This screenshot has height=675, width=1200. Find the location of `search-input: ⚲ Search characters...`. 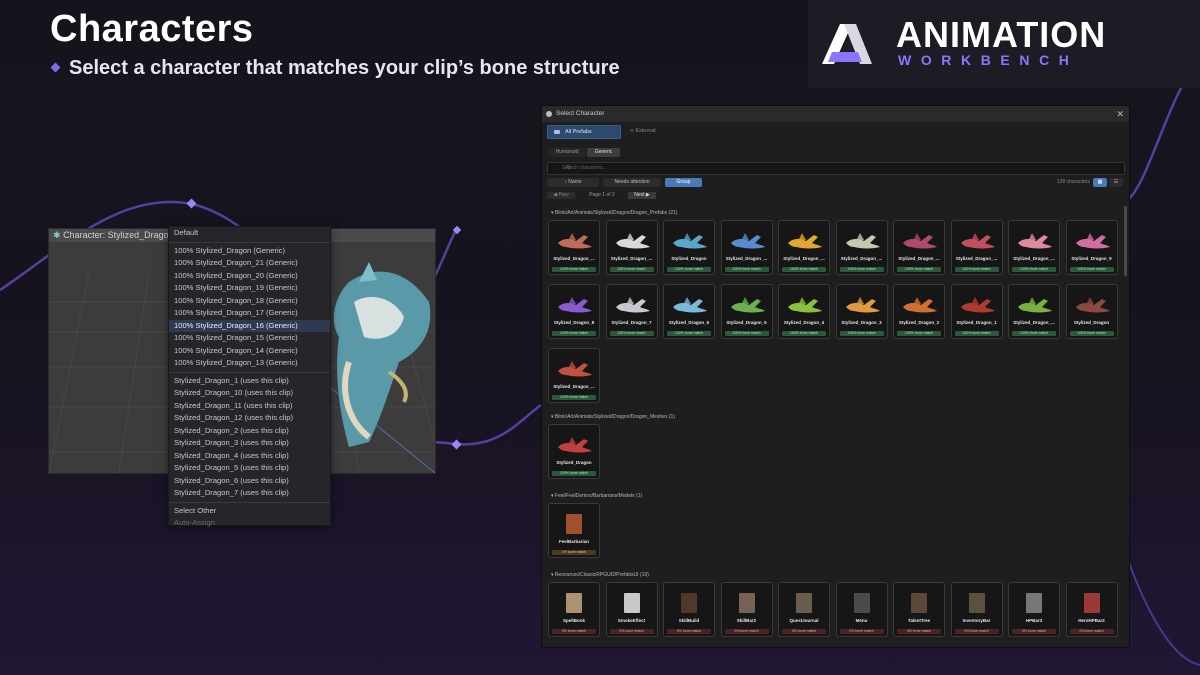

search-input: ⚲ Search characters... is located at coordinates (836, 168).